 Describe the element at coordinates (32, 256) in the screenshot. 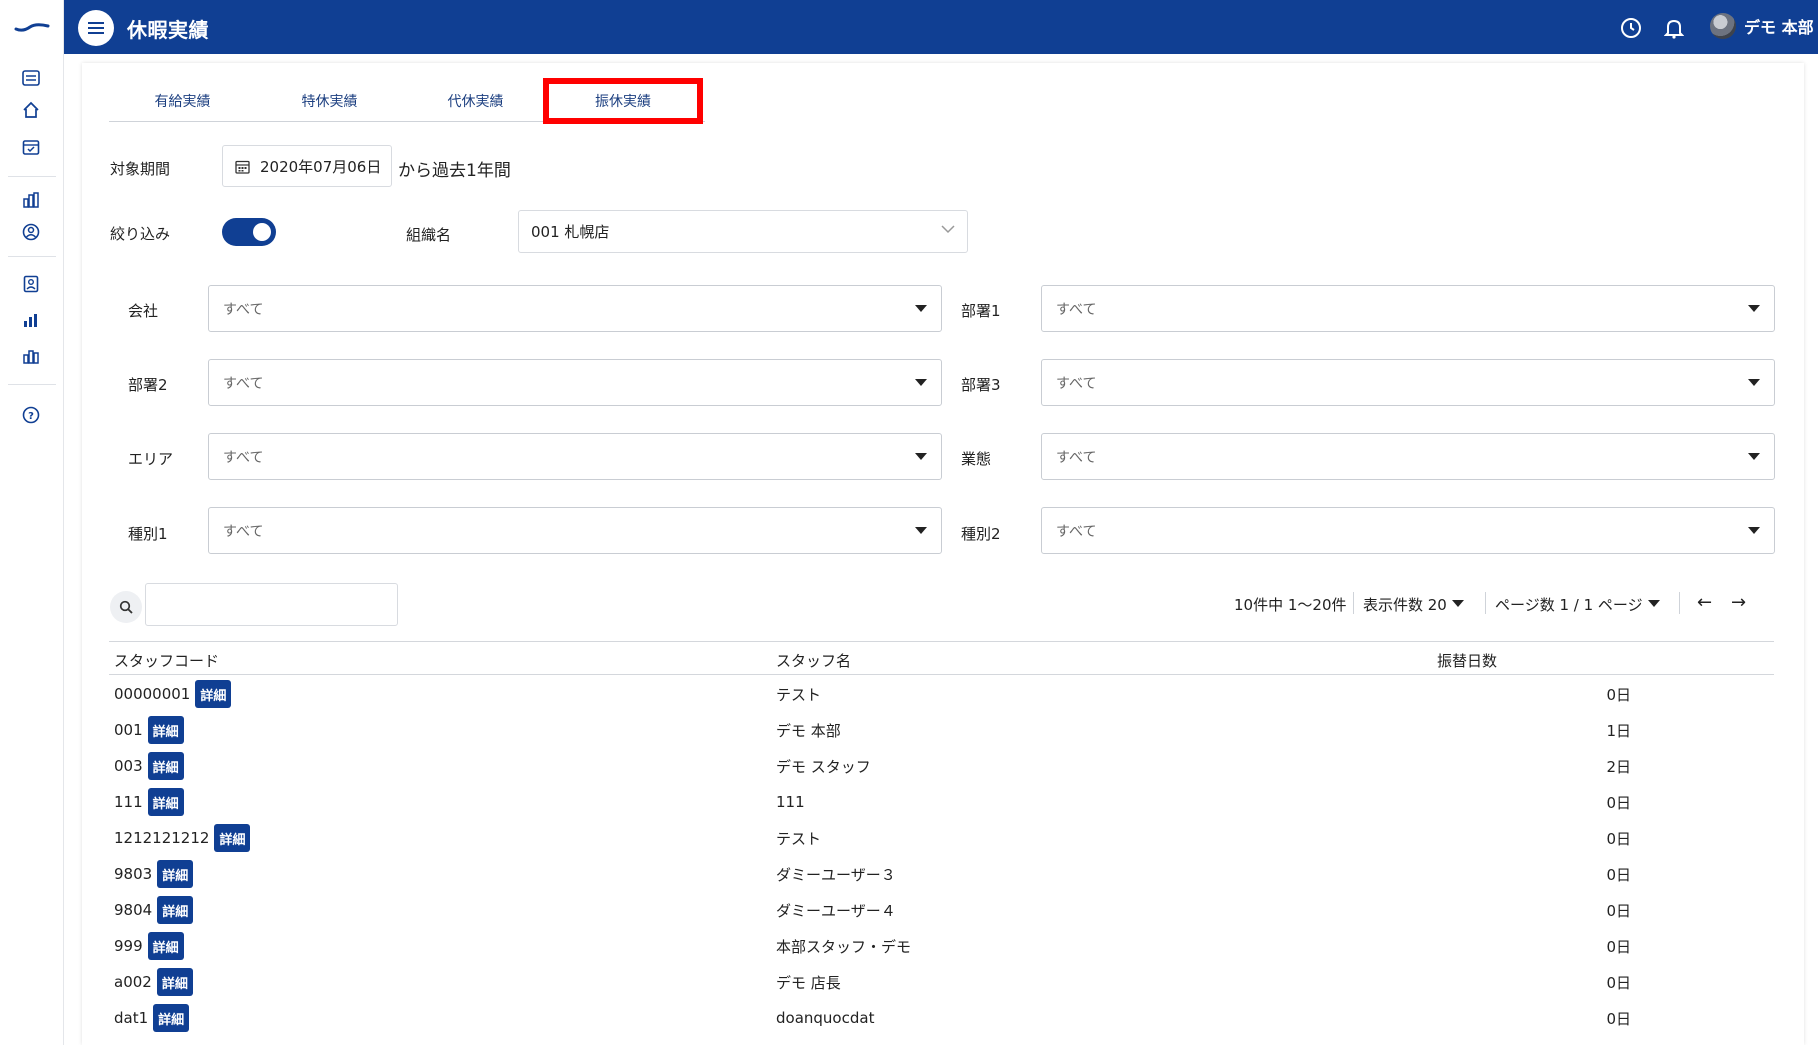

I see `rail-divider` at that location.